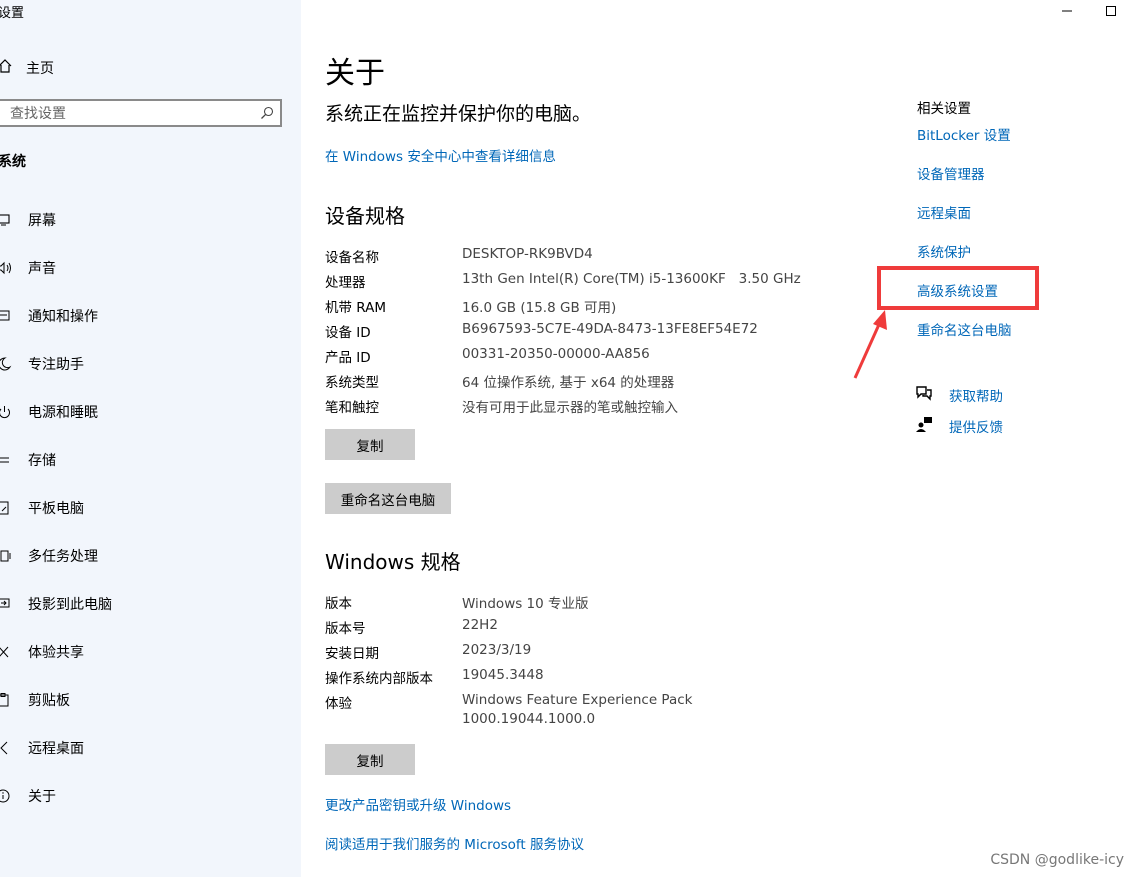 Image resolution: width=1139 pixels, height=877 pixels. I want to click on tablet-icon, so click(6, 508).